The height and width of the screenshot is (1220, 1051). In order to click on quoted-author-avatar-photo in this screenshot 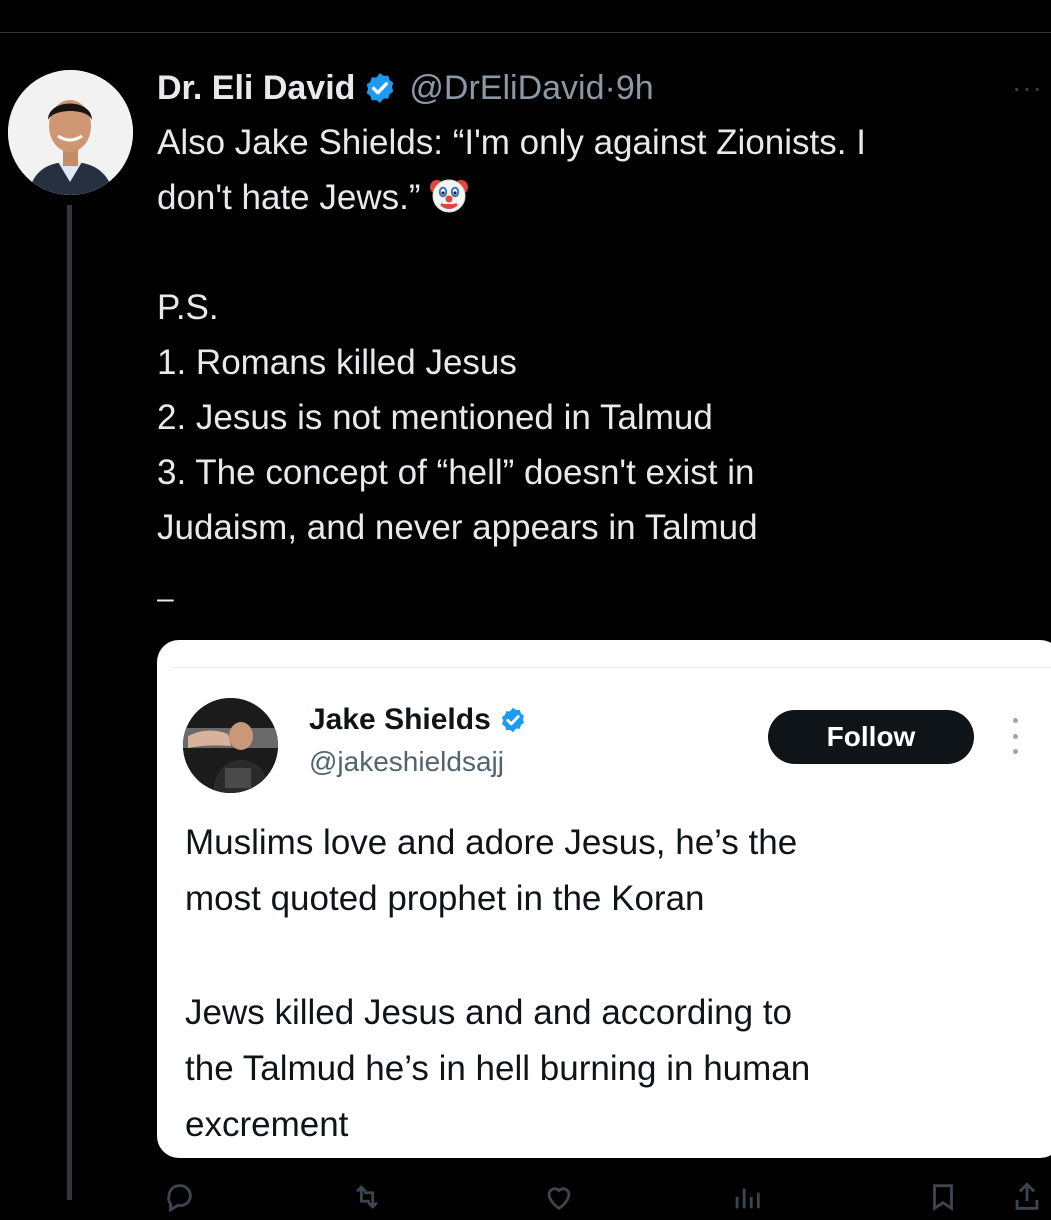, I will do `click(230, 745)`.